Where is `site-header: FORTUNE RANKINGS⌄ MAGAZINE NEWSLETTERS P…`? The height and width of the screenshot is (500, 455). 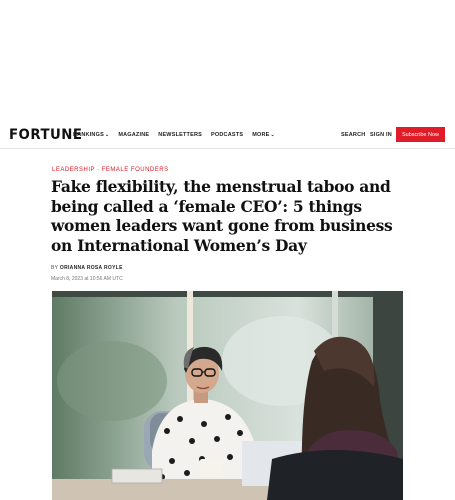
site-header: FORTUNE RANKINGS⌄ MAGAZINE NEWSLETTERS P… is located at coordinates (227, 136).